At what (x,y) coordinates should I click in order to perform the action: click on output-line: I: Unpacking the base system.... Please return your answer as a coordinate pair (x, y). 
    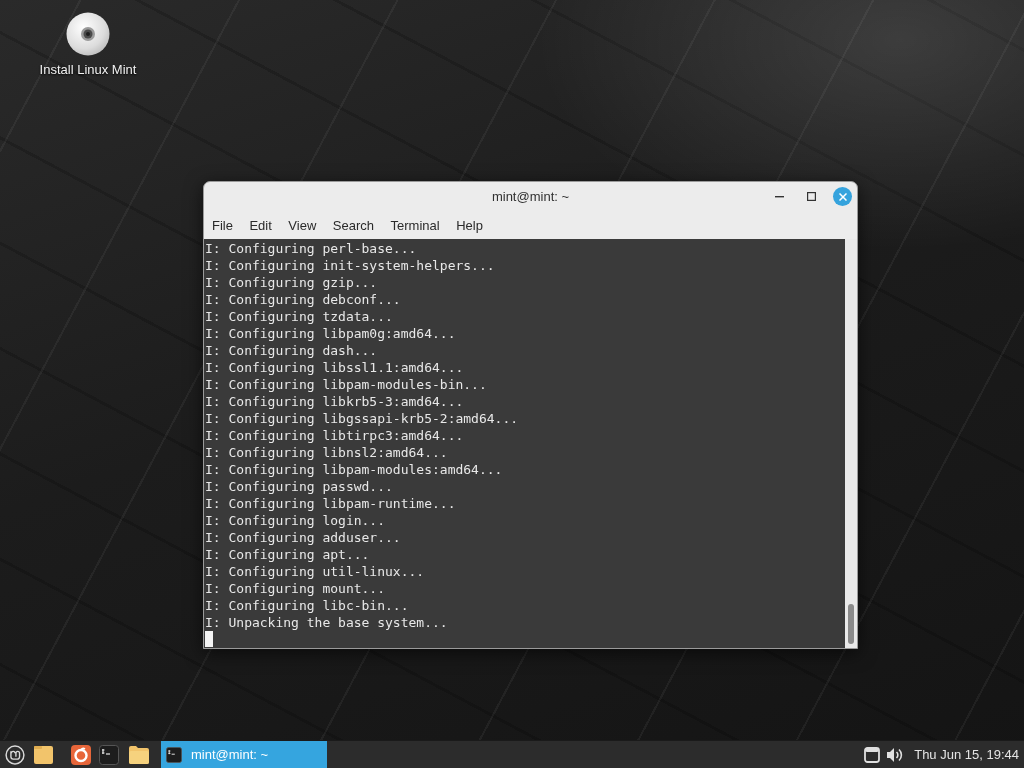
    Looking at the image, I should click on (327, 622).